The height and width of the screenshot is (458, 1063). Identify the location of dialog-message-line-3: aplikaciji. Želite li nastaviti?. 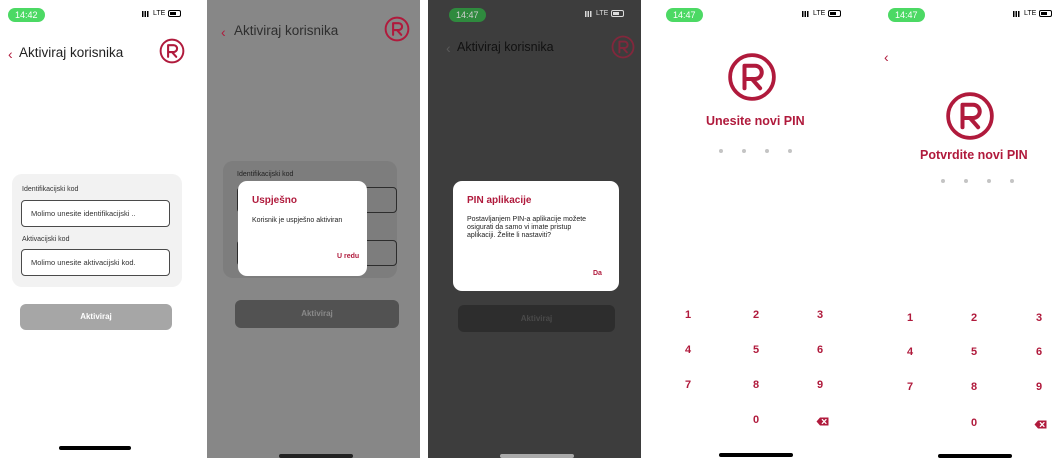
(509, 235).